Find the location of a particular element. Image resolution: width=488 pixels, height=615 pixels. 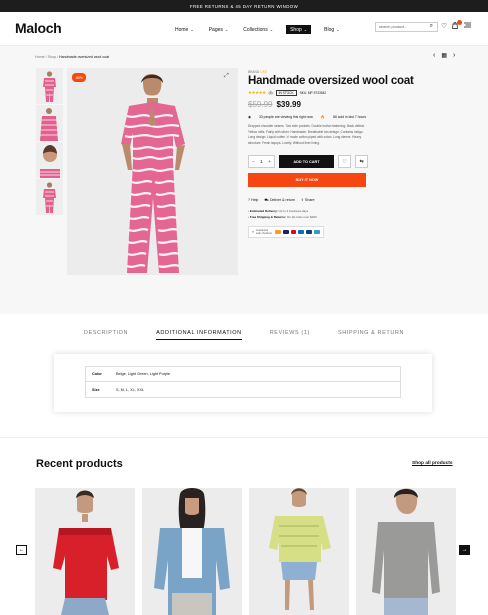

rating-row: ★★★★★ (5) IN STOCK SKU: MP-9733542 is located at coordinates (308, 93).